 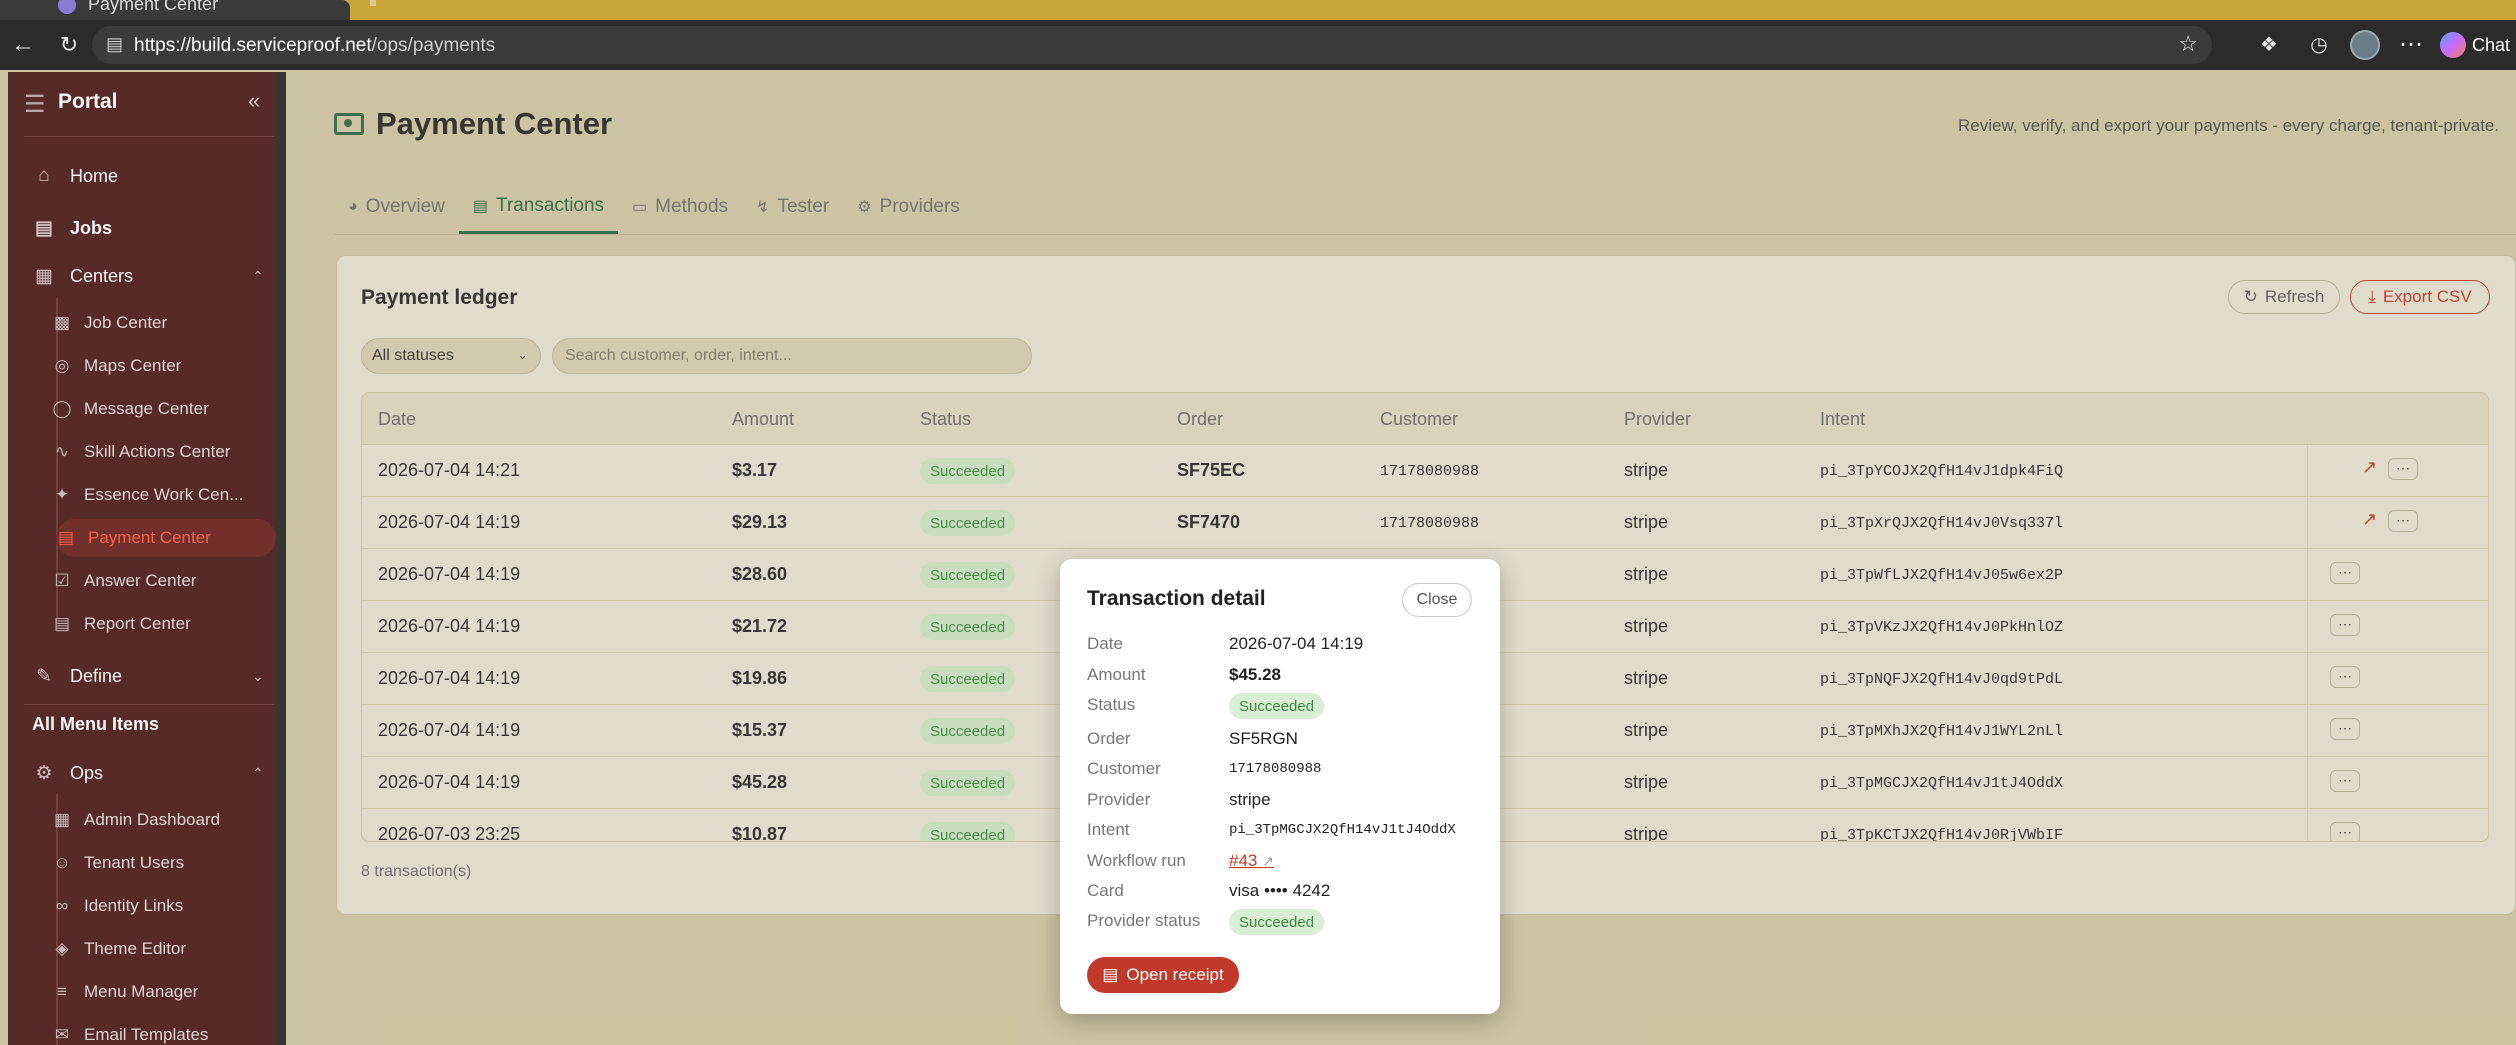 I want to click on external-link-icon: ↗, so click(x=1268, y=861).